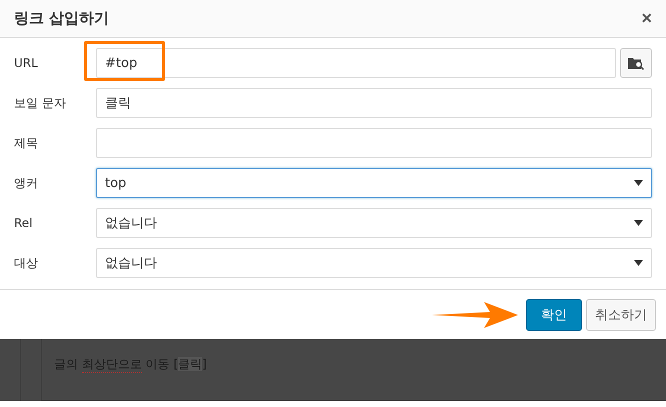 The height and width of the screenshot is (407, 666). Describe the element at coordinates (646, 18) in the screenshot. I see `close-button: ×` at that location.